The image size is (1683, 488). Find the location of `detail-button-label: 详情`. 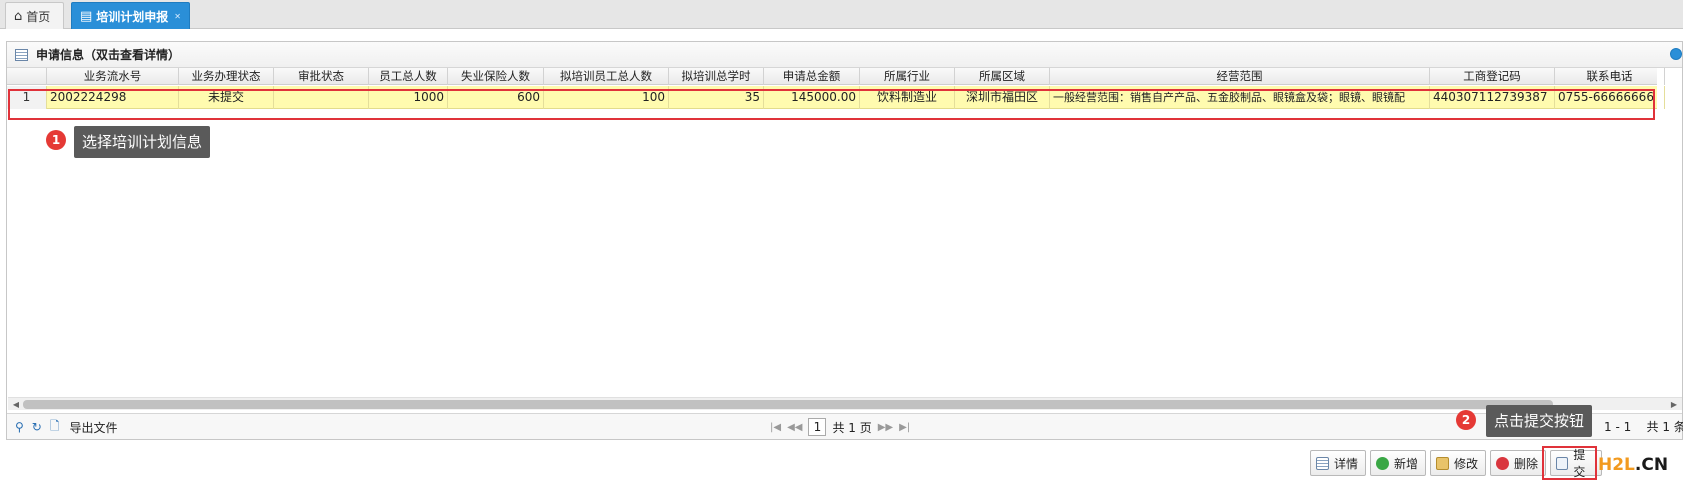

detail-button-label: 详情 is located at coordinates (1346, 463).